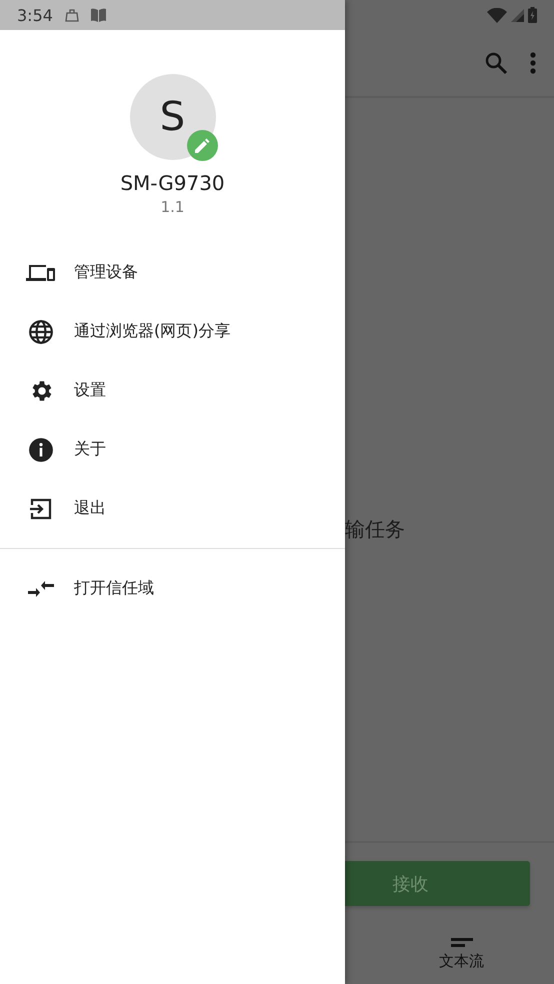  Describe the element at coordinates (172, 272) in the screenshot. I see `menu-item: 管理设备` at that location.